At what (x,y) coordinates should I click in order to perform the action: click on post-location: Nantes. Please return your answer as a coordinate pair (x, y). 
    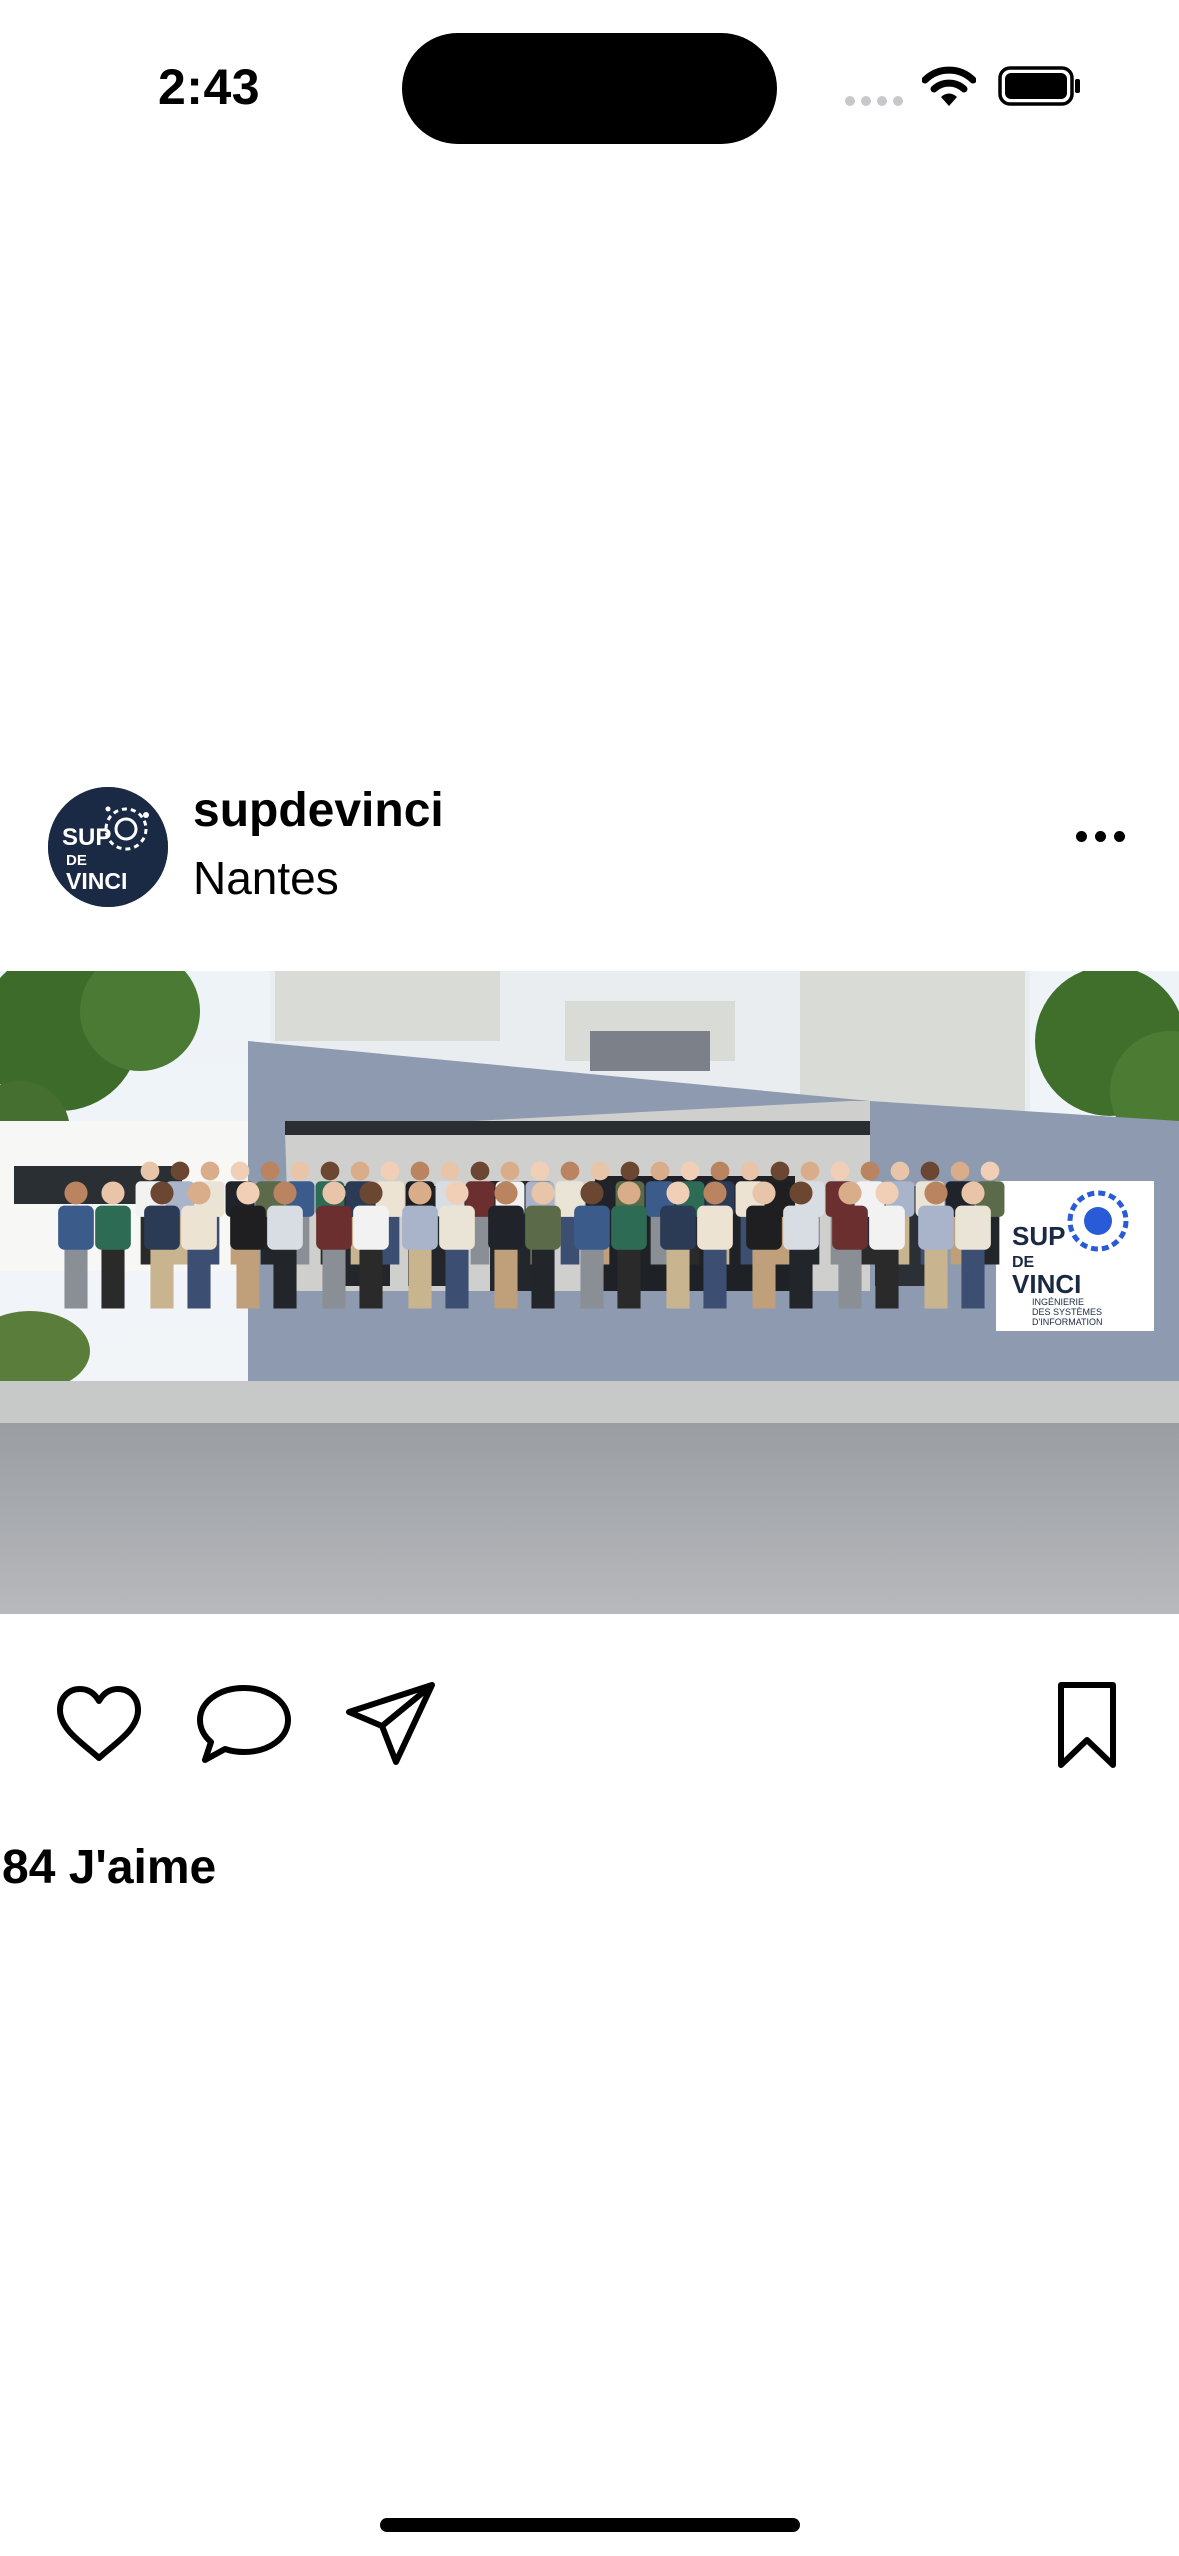
    Looking at the image, I should click on (266, 878).